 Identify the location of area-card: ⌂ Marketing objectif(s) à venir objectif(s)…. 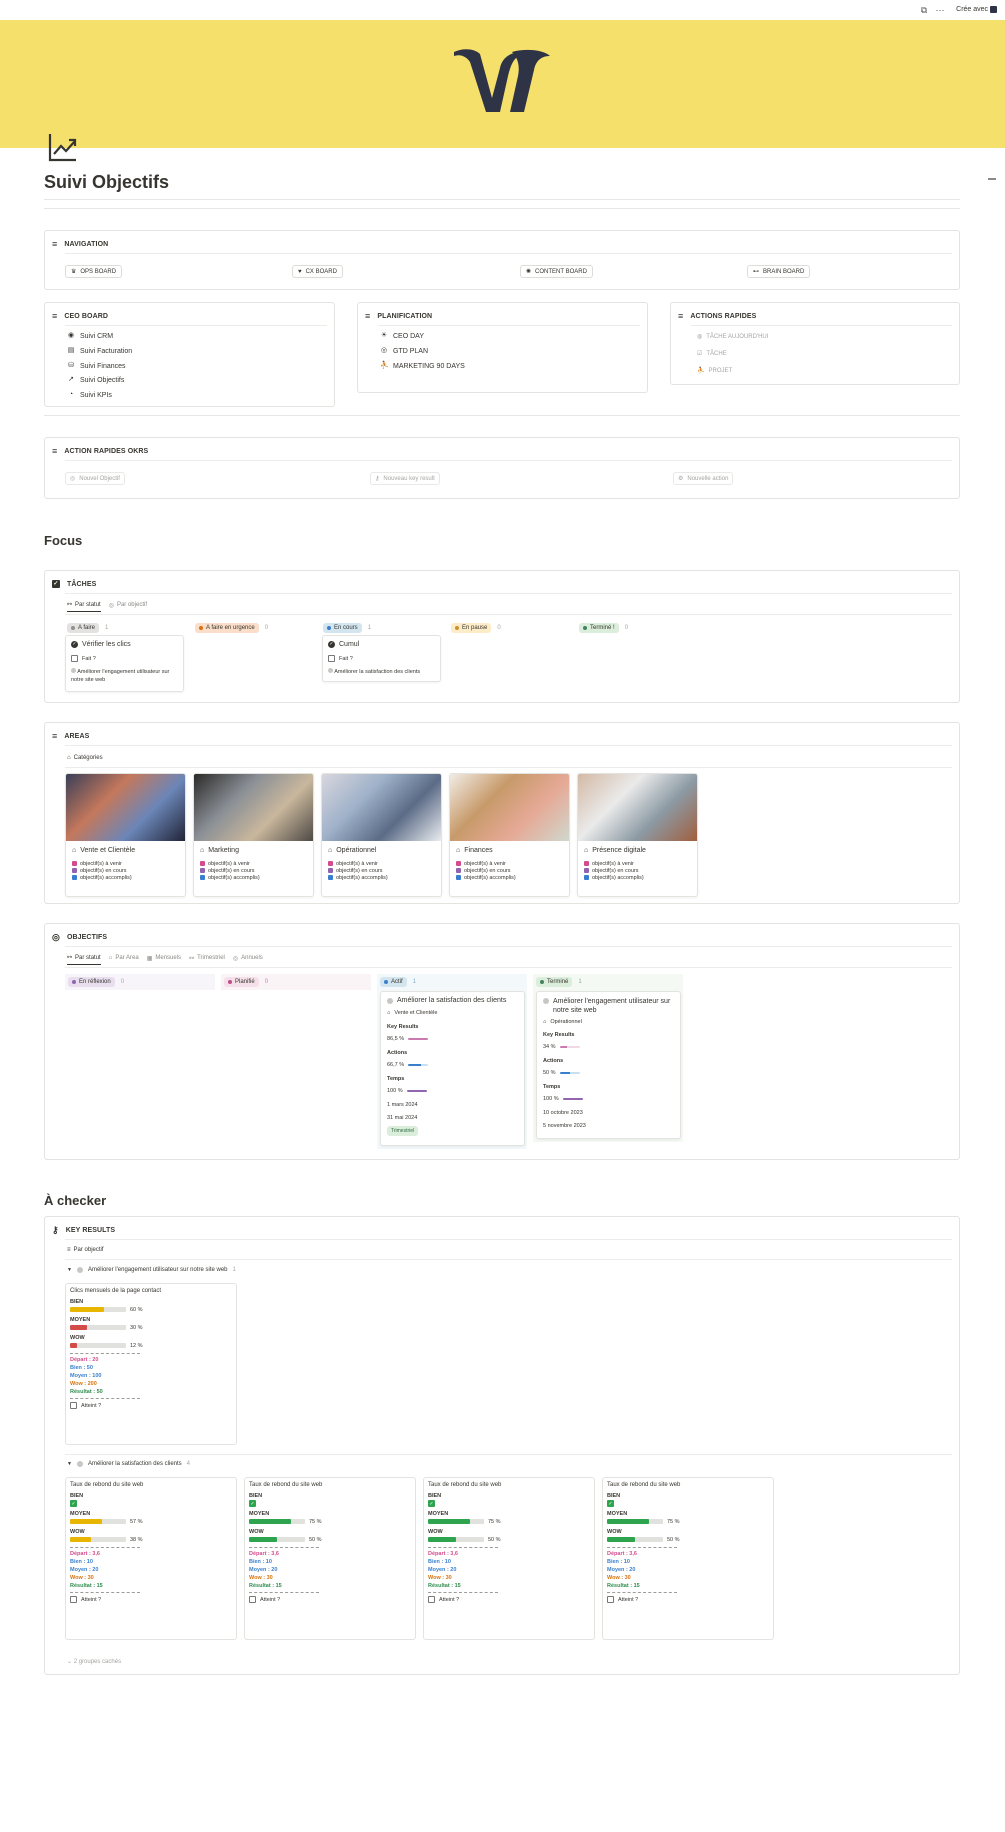
(253, 835).